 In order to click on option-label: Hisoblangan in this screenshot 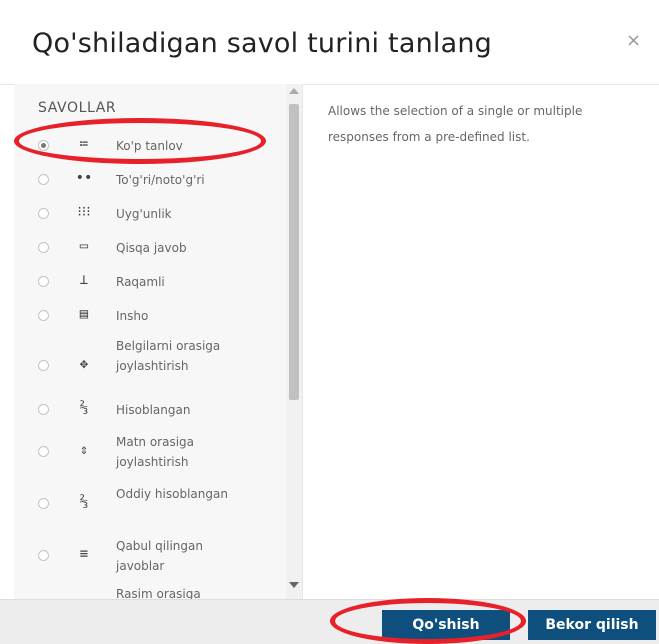, I will do `click(153, 410)`.